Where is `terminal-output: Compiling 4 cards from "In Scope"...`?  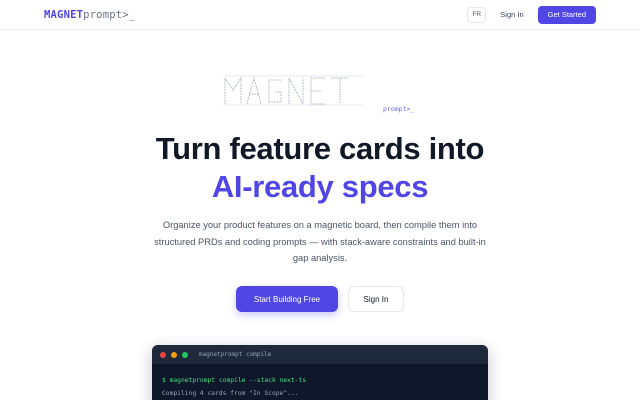
terminal-output: Compiling 4 cards from "In Scope"... is located at coordinates (230, 393).